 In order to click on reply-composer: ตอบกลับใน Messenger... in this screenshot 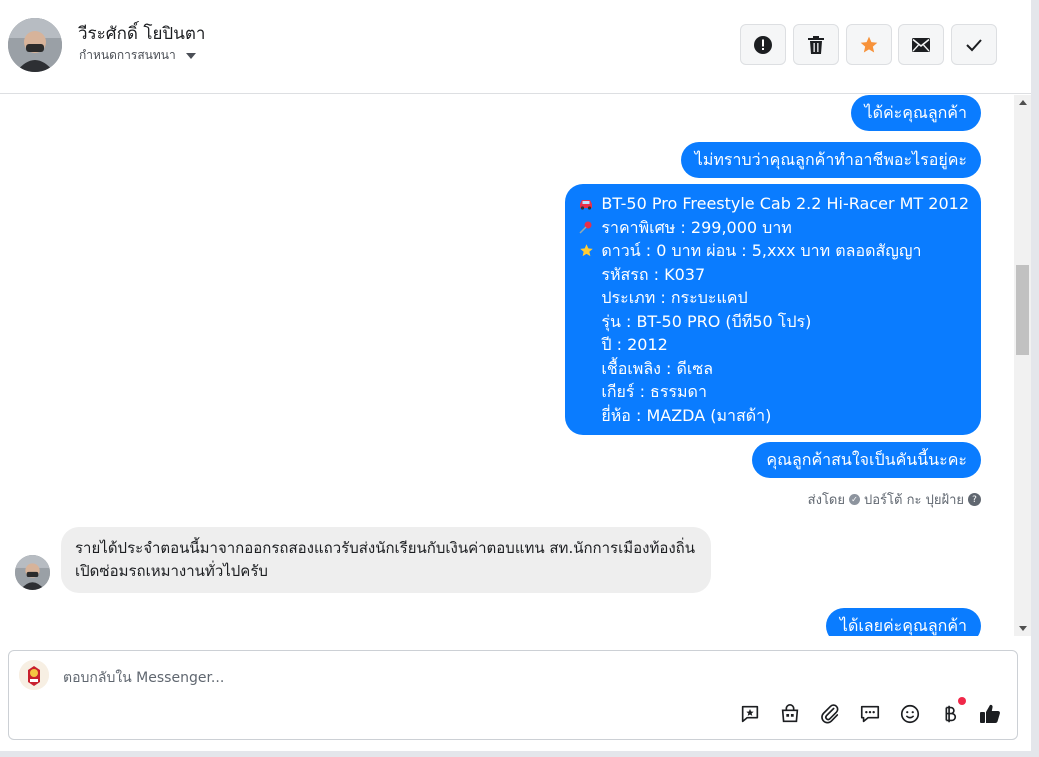, I will do `click(513, 695)`.